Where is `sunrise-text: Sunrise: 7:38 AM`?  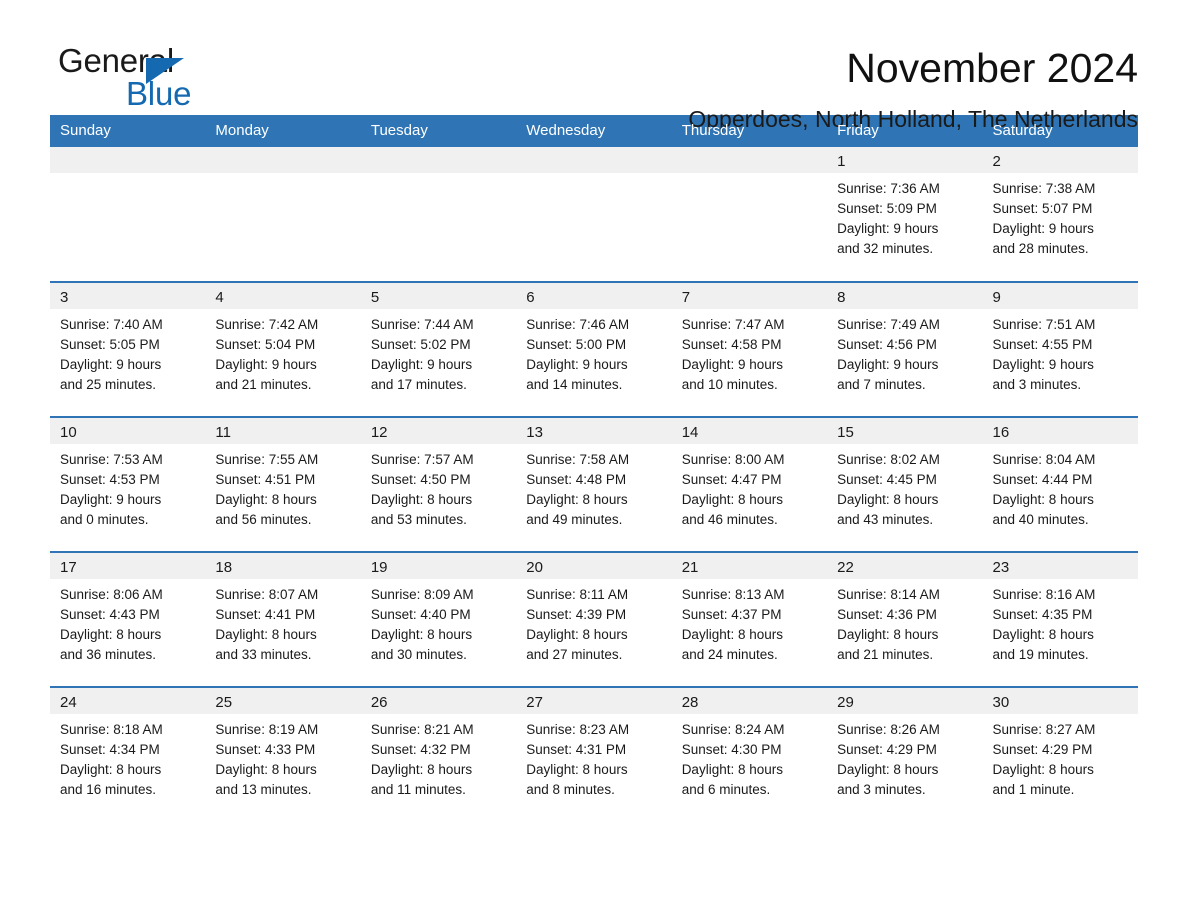 sunrise-text: Sunrise: 7:38 AM is located at coordinates (1044, 188).